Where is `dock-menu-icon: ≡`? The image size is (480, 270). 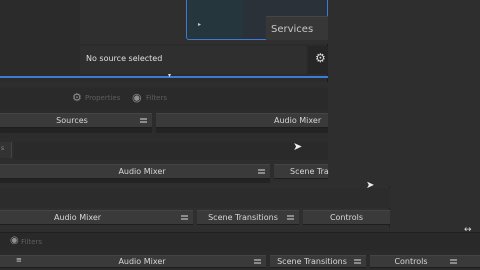 dock-menu-icon: ≡ is located at coordinates (19, 260).